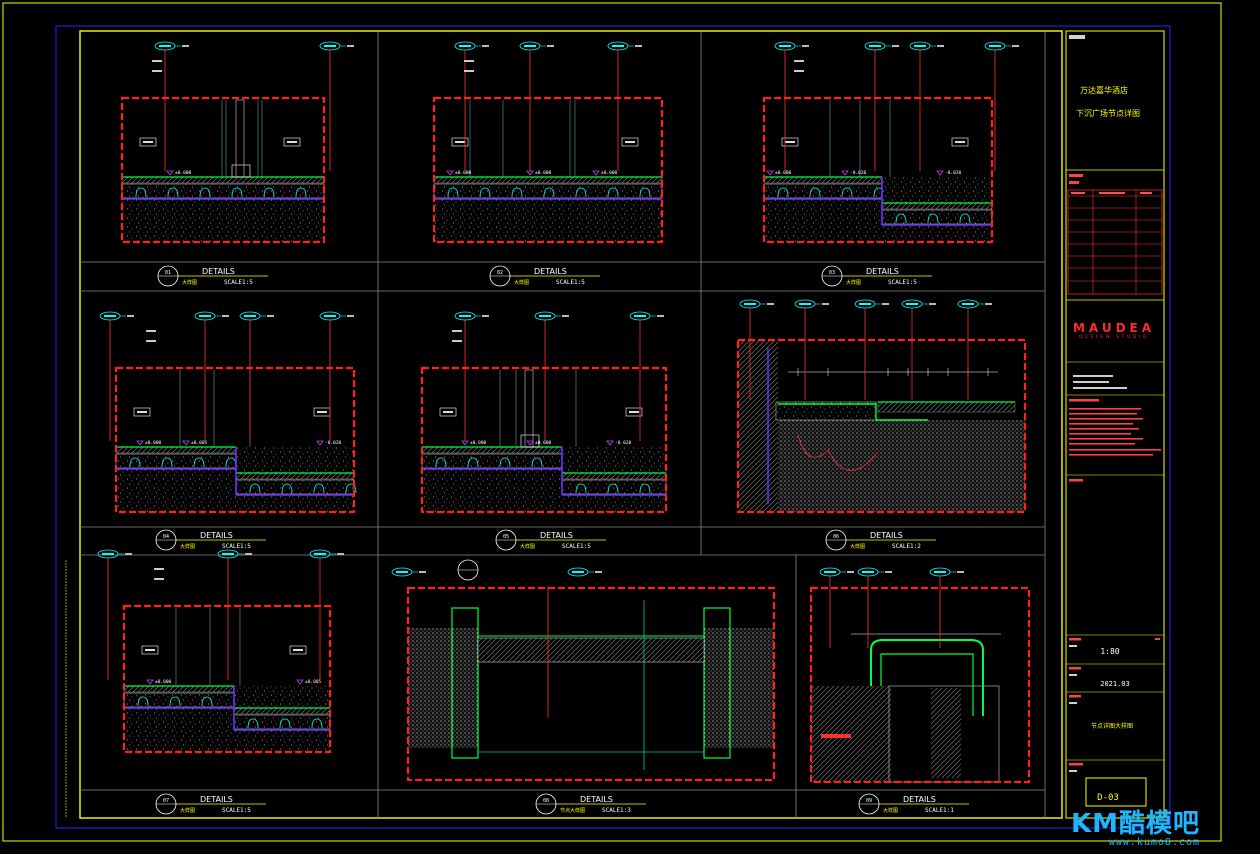  Describe the element at coordinates (946, 733) in the screenshot. I see `inner-panel` at that location.